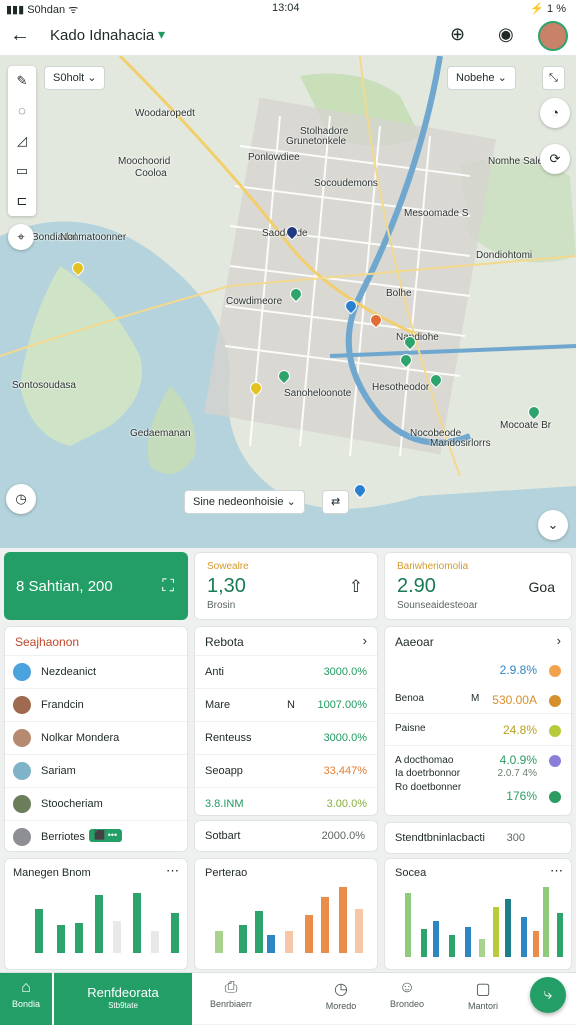 The width and height of the screenshot is (576, 1025). What do you see at coordinates (410, 728) in the screenshot?
I see `row-label: Paisne` at bounding box center [410, 728].